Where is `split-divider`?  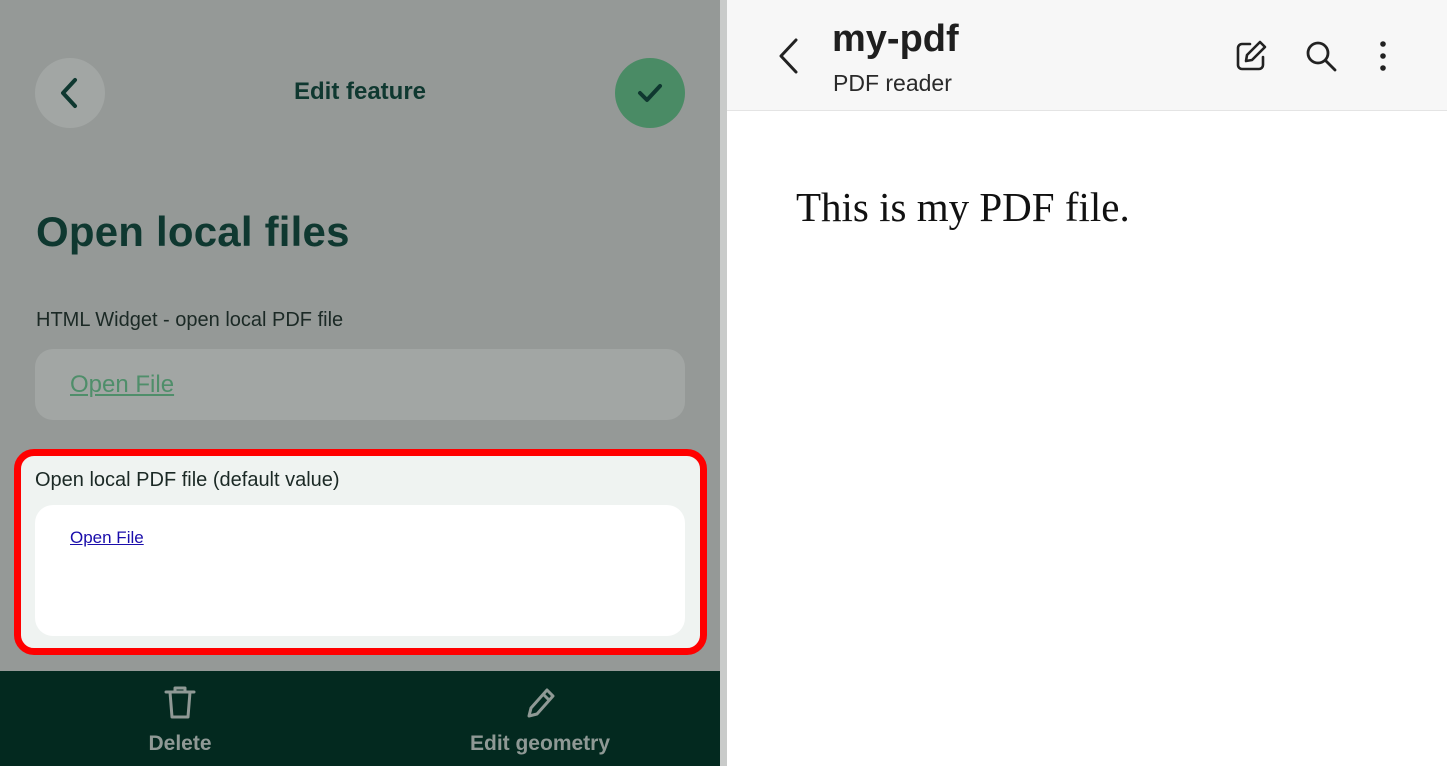 split-divider is located at coordinates (723, 383).